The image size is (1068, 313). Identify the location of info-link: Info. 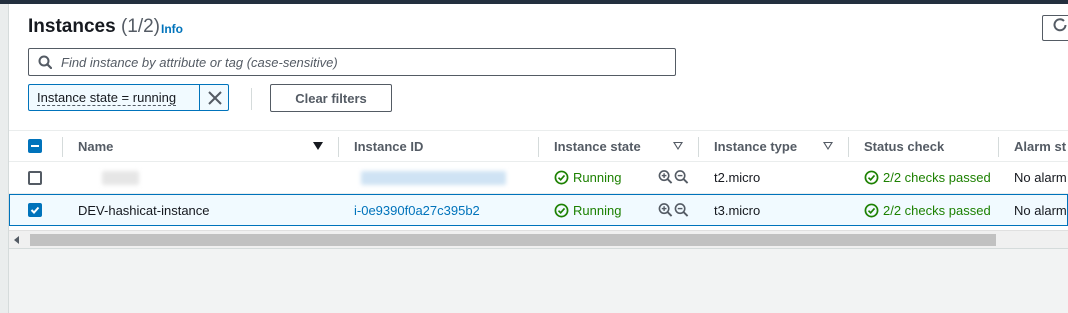
(172, 29).